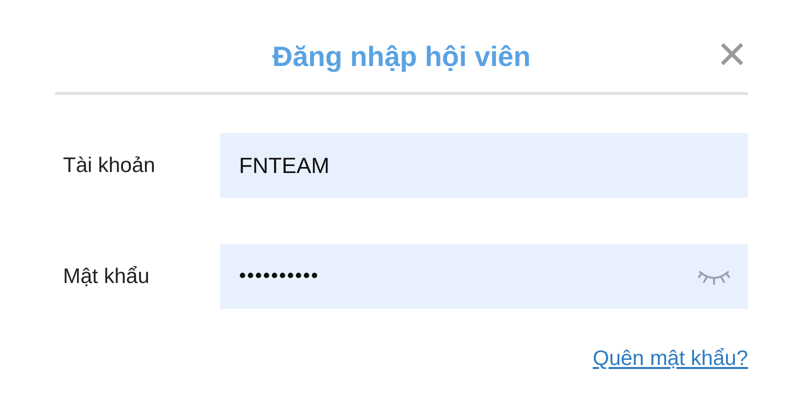  I want to click on forgot-password-link: Quên mật khẩu?, so click(670, 359).